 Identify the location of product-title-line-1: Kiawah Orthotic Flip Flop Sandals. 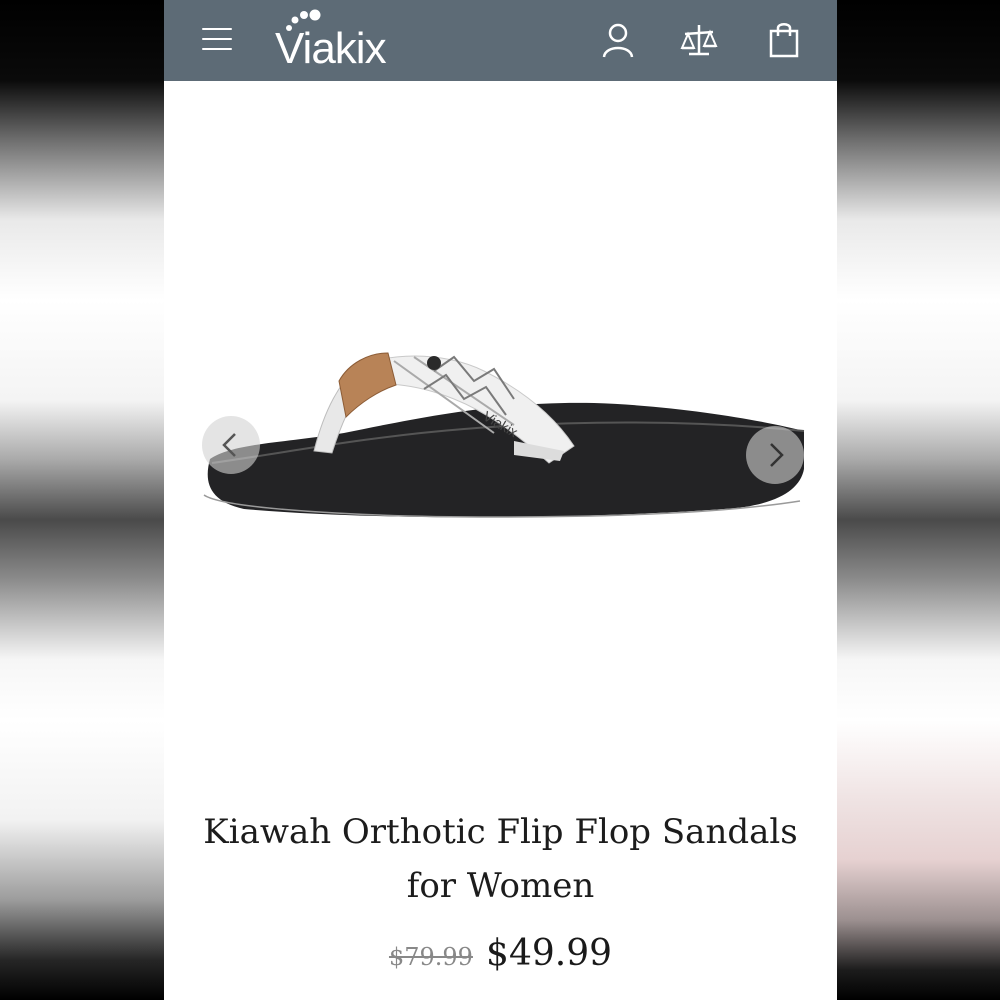
(500, 832).